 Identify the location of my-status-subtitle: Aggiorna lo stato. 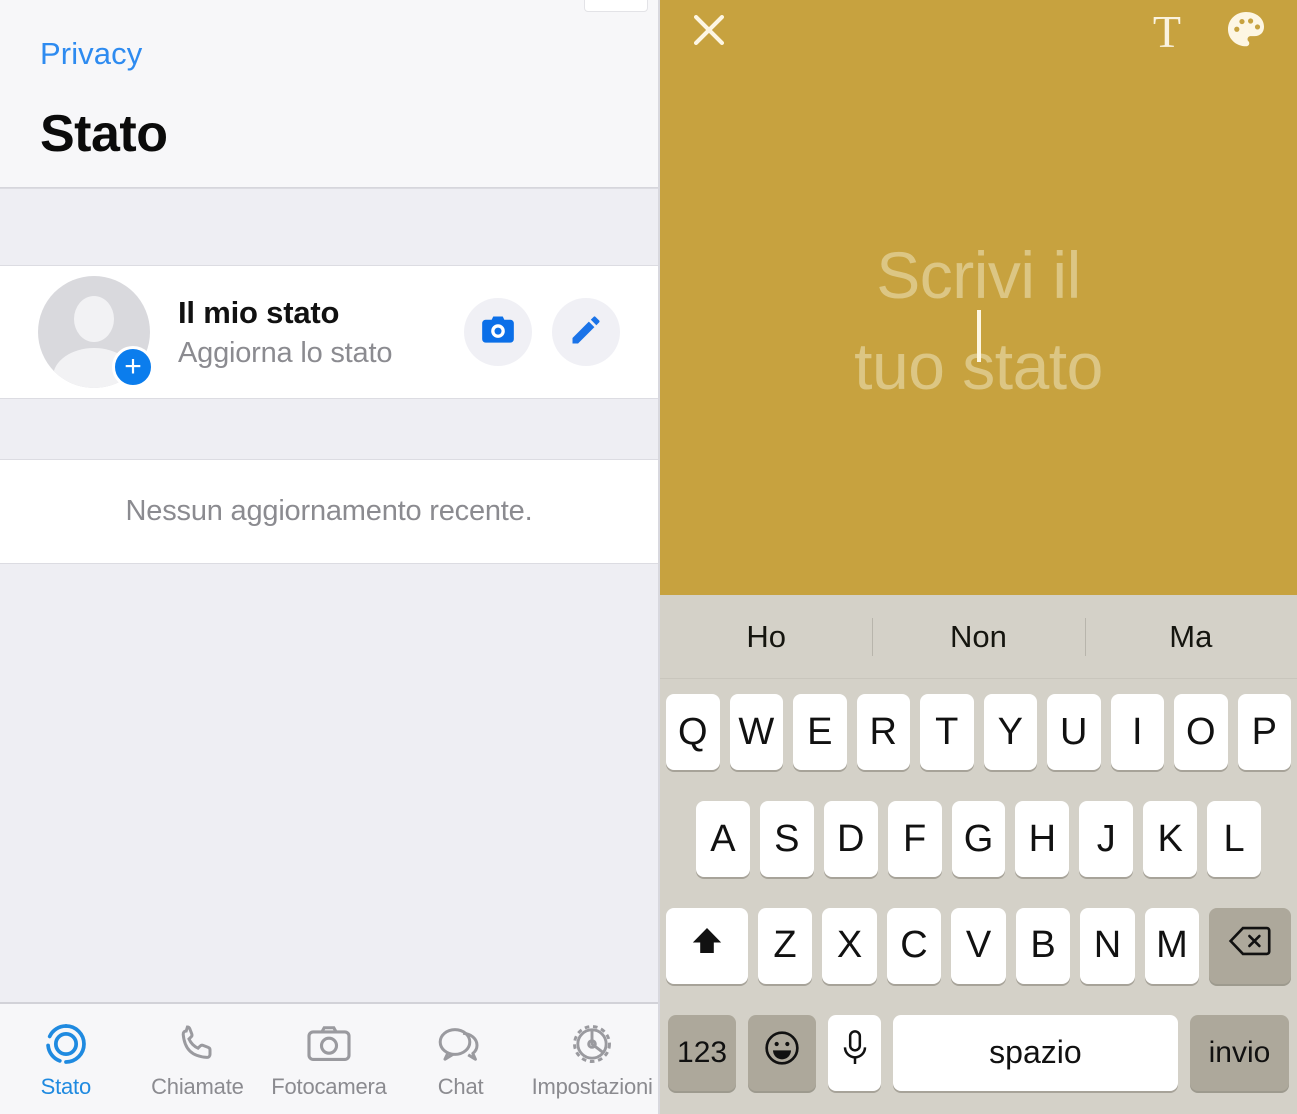
(285, 352).